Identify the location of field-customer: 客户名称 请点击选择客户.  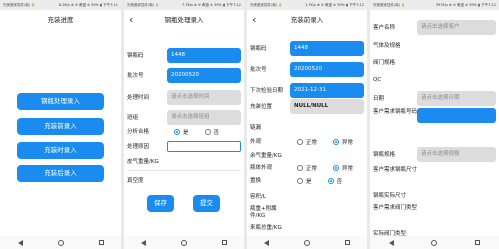
(434, 28).